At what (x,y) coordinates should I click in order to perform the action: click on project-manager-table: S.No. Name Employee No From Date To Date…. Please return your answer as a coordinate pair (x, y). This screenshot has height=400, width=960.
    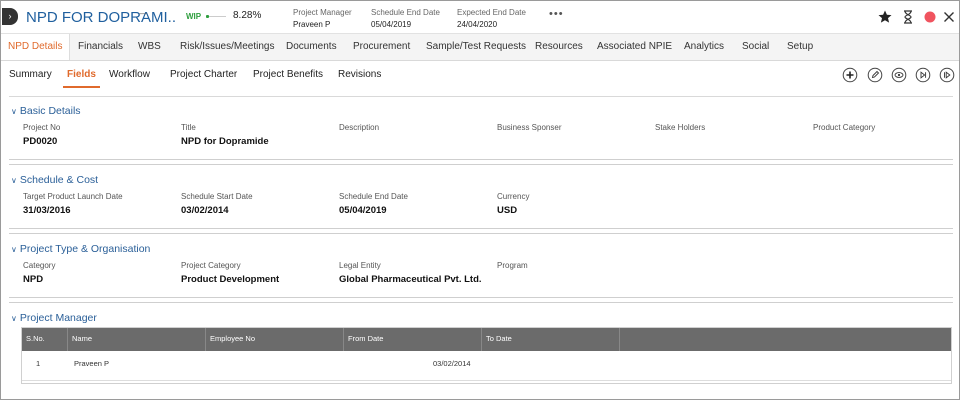
    Looking at the image, I should click on (486, 355).